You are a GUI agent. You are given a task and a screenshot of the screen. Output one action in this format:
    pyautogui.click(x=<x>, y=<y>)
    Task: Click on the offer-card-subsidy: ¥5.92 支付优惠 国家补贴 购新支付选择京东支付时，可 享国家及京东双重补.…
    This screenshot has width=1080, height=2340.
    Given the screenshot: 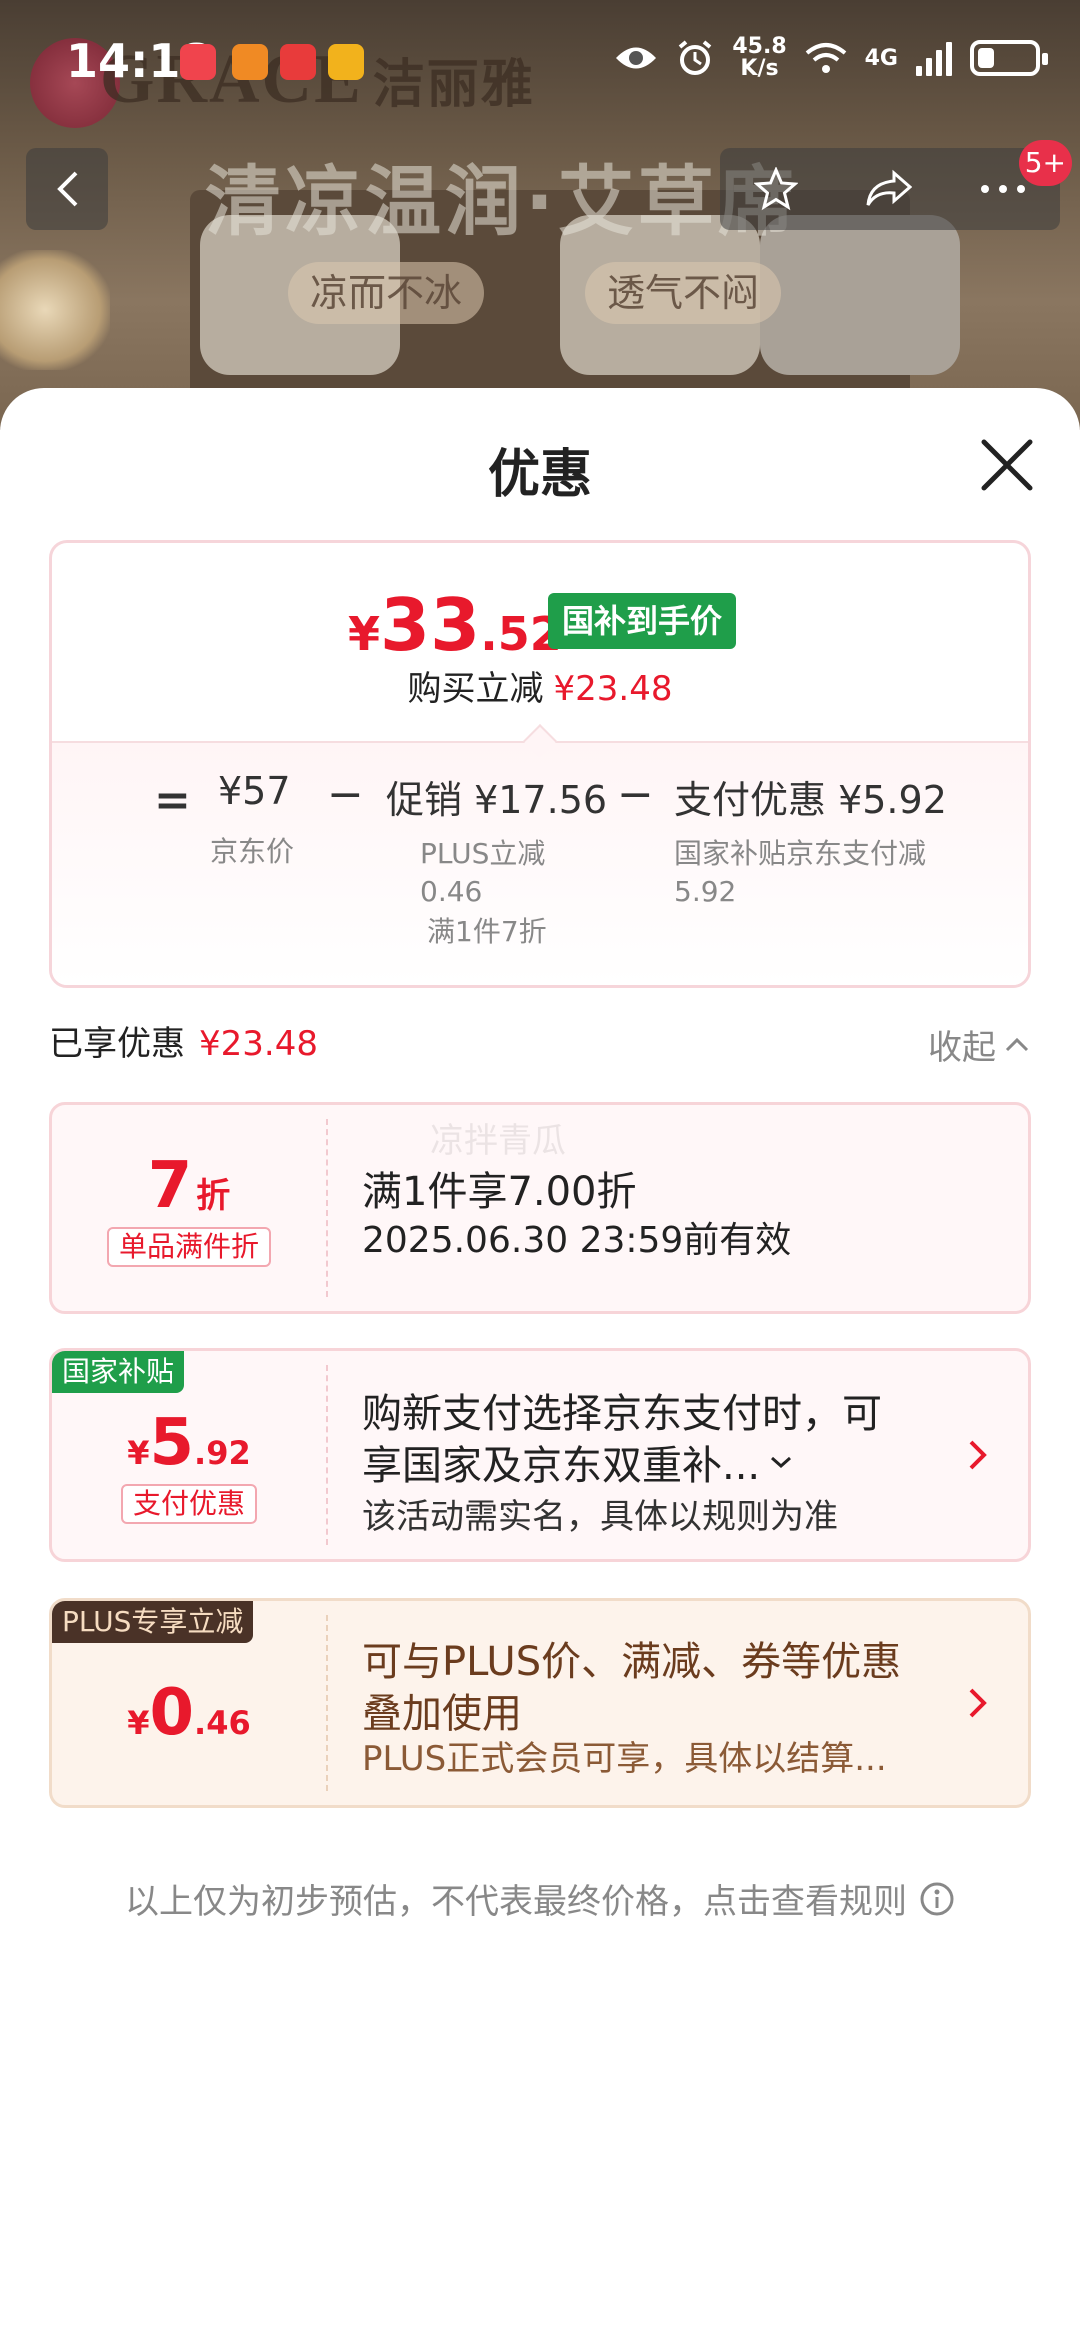 What is the action you would take?
    pyautogui.click(x=540, y=1455)
    